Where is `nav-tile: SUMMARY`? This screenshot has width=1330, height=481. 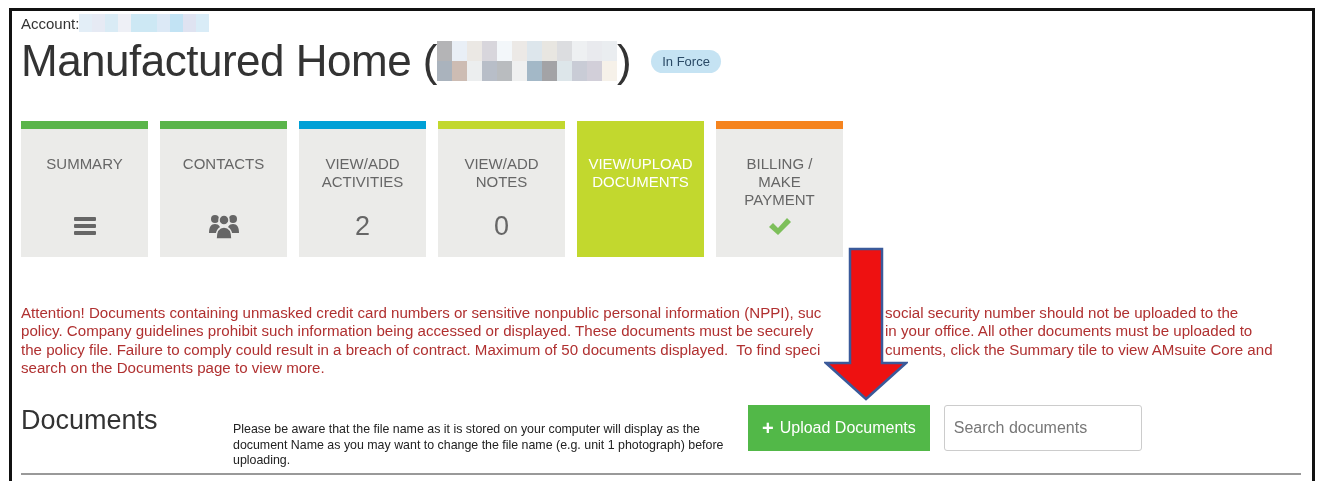
nav-tile: SUMMARY is located at coordinates (84, 189).